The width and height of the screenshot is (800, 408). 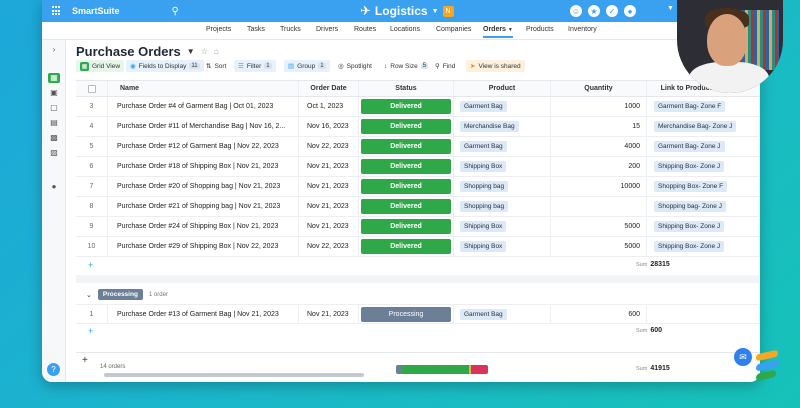 I want to click on inventory-link-cell: Garment Bag- Zone F, so click(x=703, y=106).